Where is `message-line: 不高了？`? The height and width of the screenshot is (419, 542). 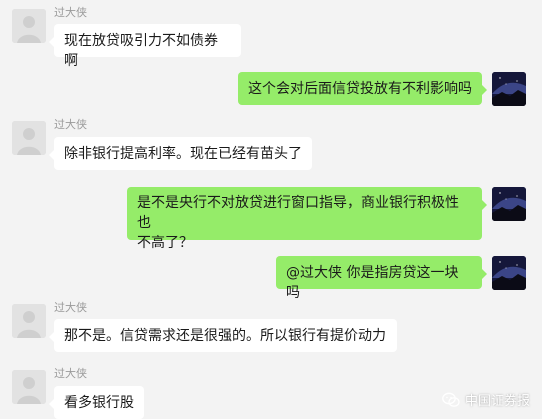
message-line: 不高了？ is located at coordinates (165, 243).